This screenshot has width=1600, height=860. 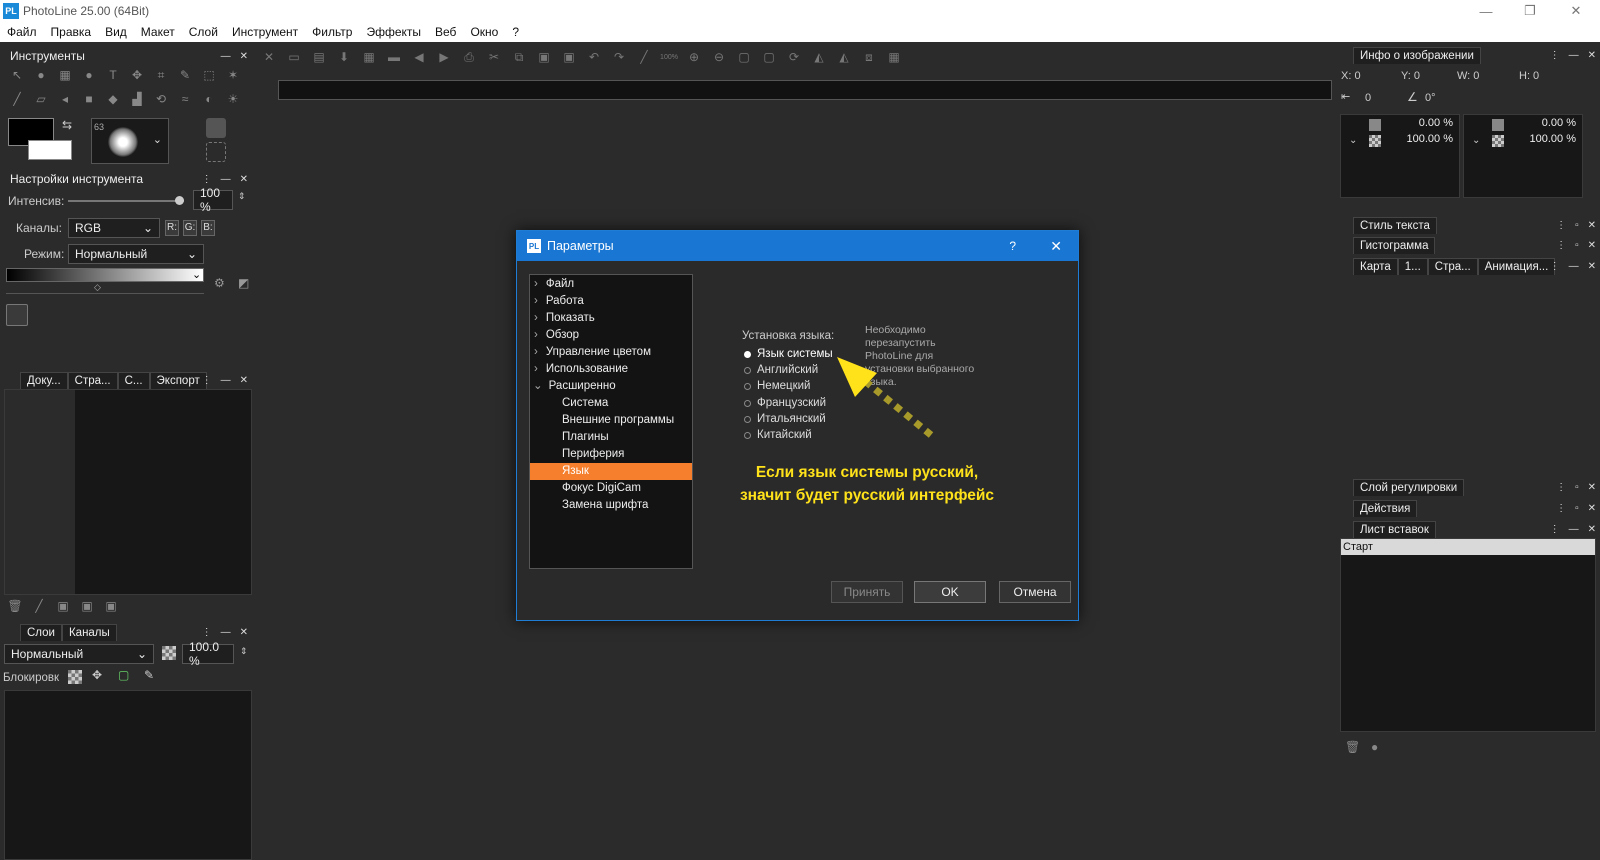 I want to click on brush-tool-icon: ●, so click(x=41, y=75).